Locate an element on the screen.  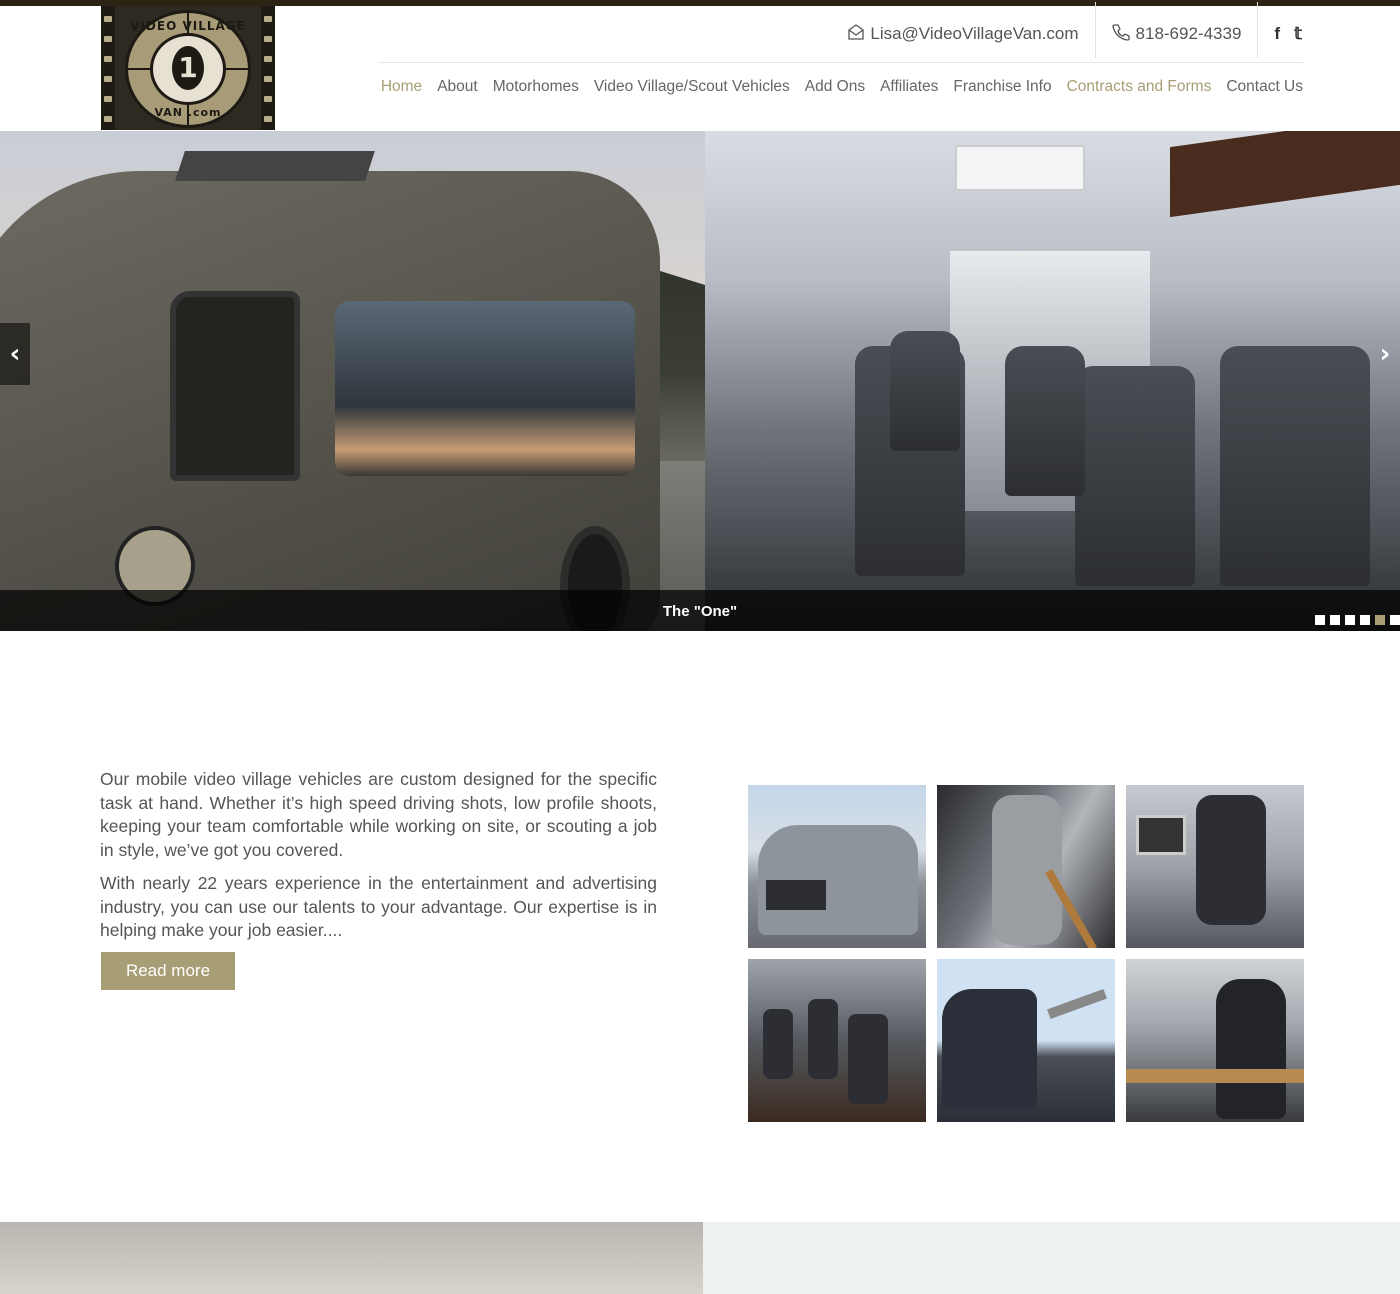
gallery-thumb-seat-rows is located at coordinates (837, 1040).